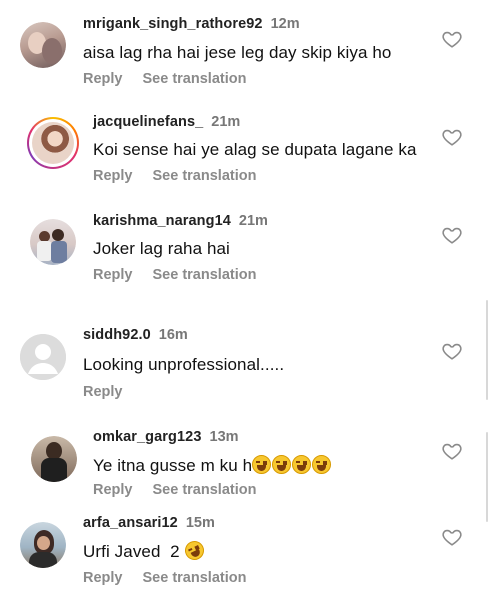 This screenshot has height=600, width=491. I want to click on comment-username: omkar_garg123, so click(147, 437).